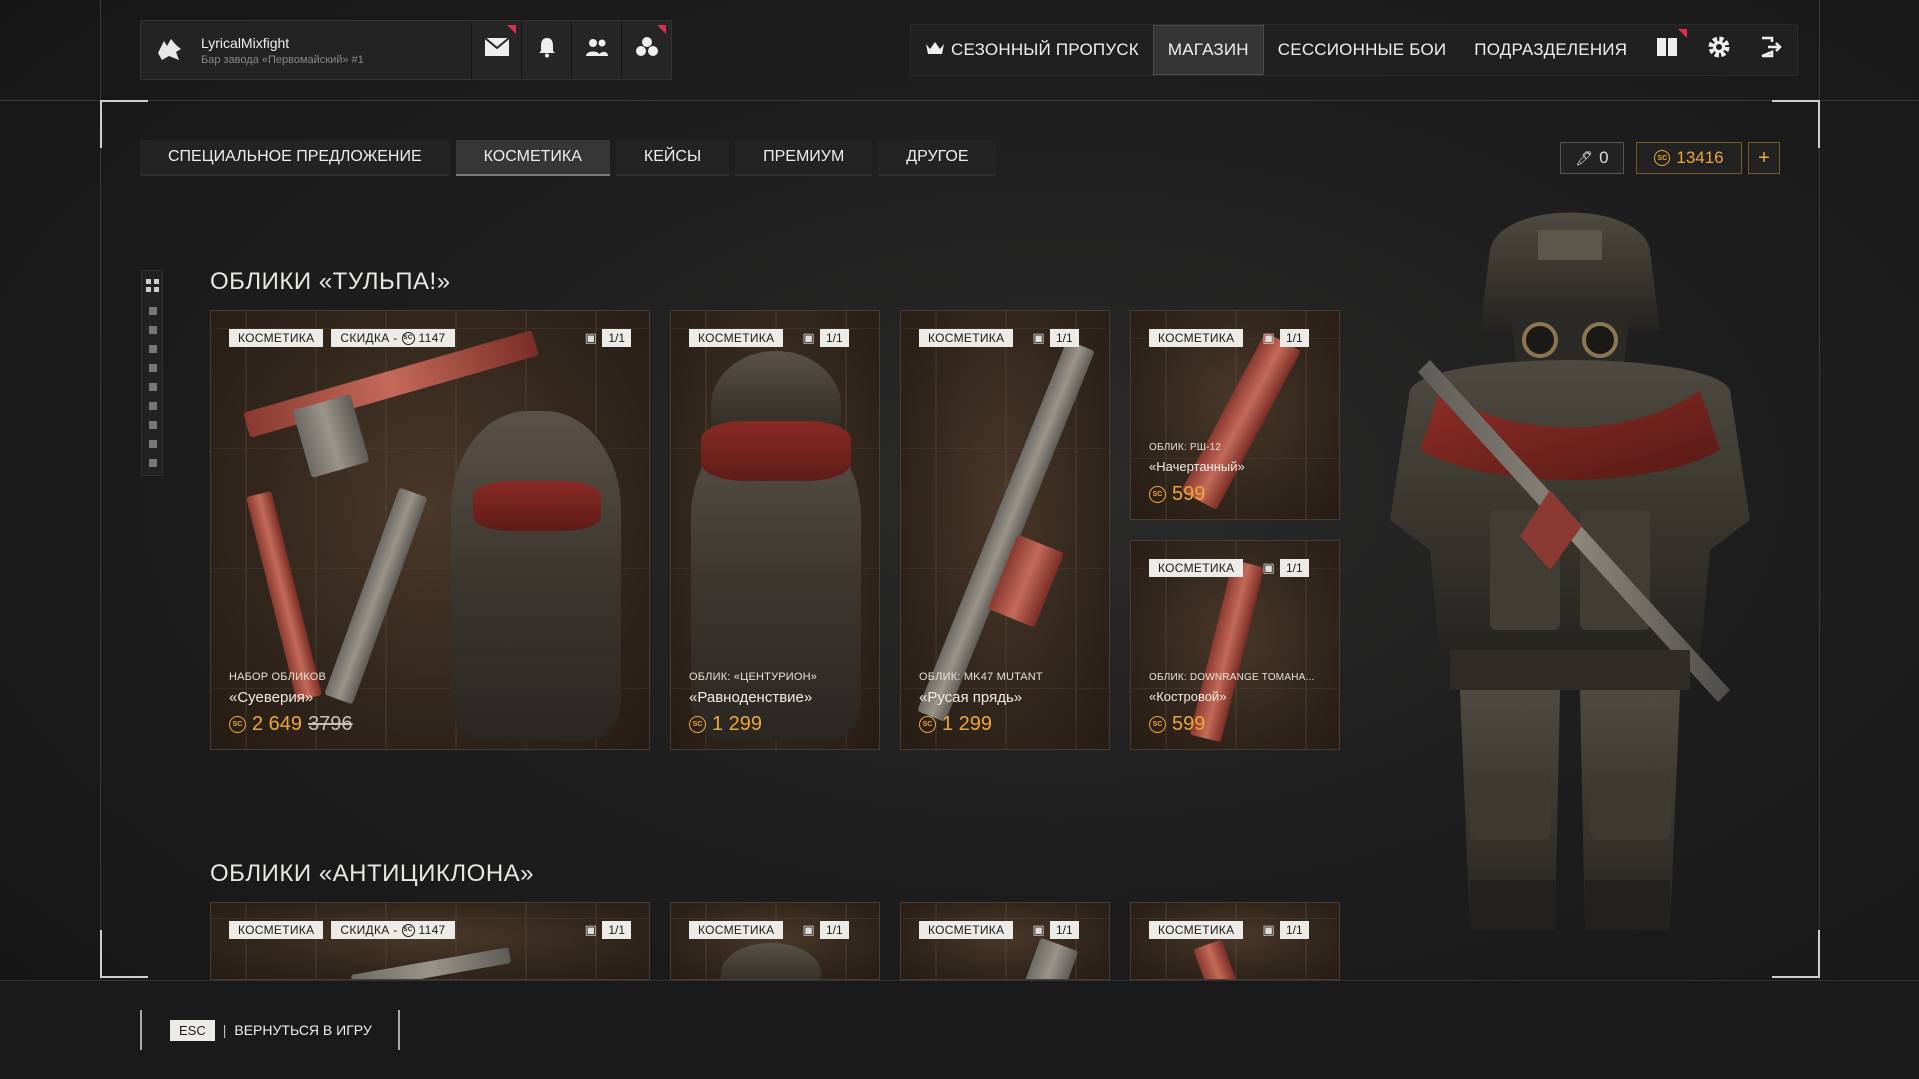 The image size is (1919, 1079). I want to click on nav-shop: МАГАЗИН, so click(1208, 50).